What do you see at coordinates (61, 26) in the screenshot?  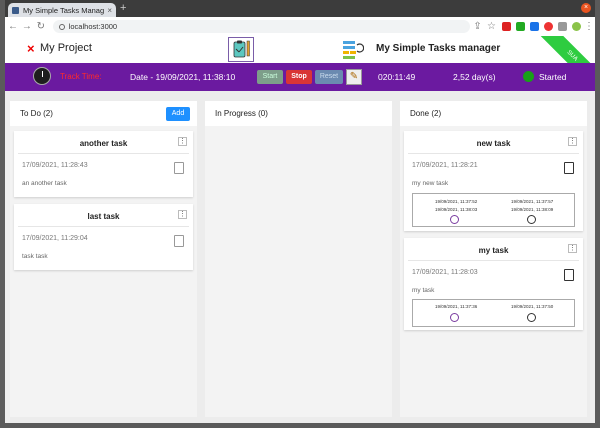 I see `info-icon` at bounding box center [61, 26].